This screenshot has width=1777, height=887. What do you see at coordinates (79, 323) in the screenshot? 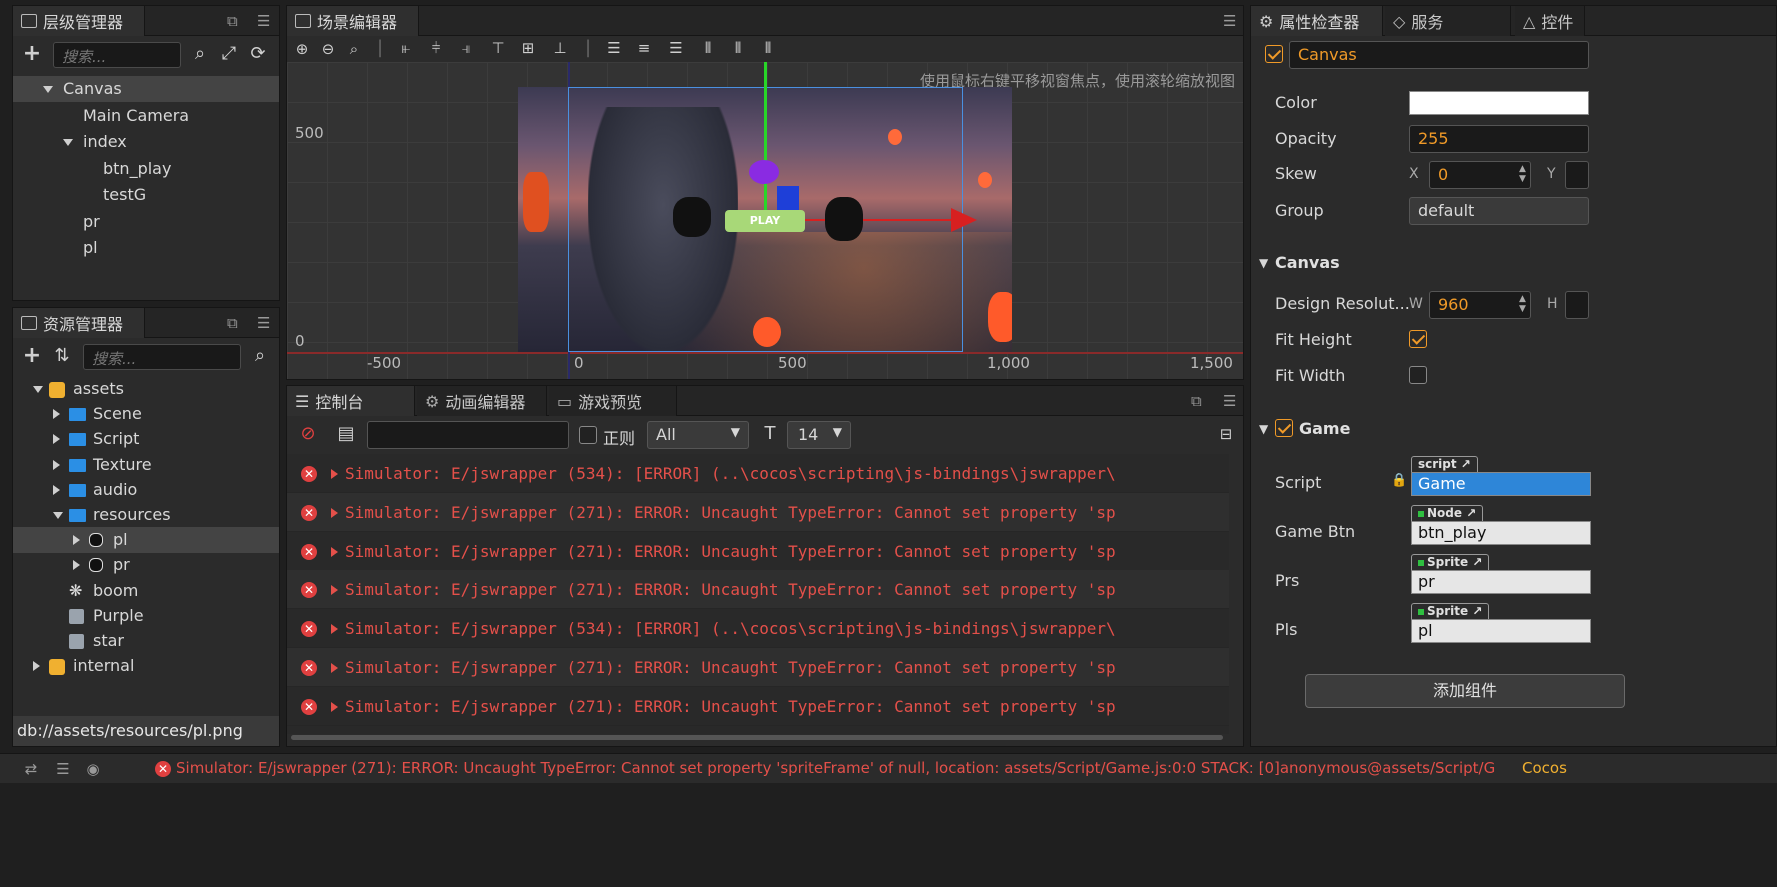
I see `tab-assets: 资源管理器` at bounding box center [79, 323].